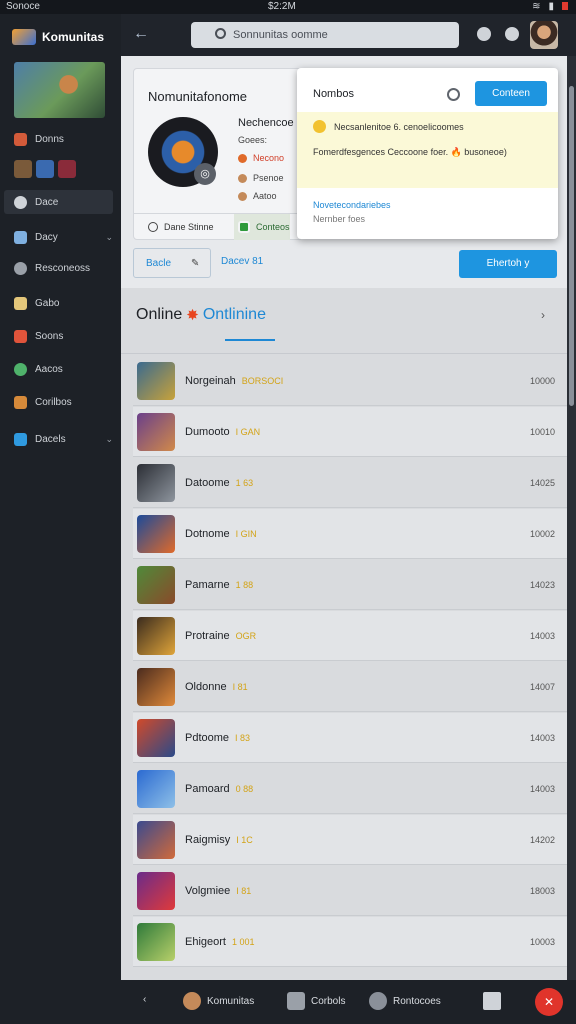  What do you see at coordinates (350, 636) in the screenshot?
I see `list-item: Protraine OGR 14003` at bounding box center [350, 636].